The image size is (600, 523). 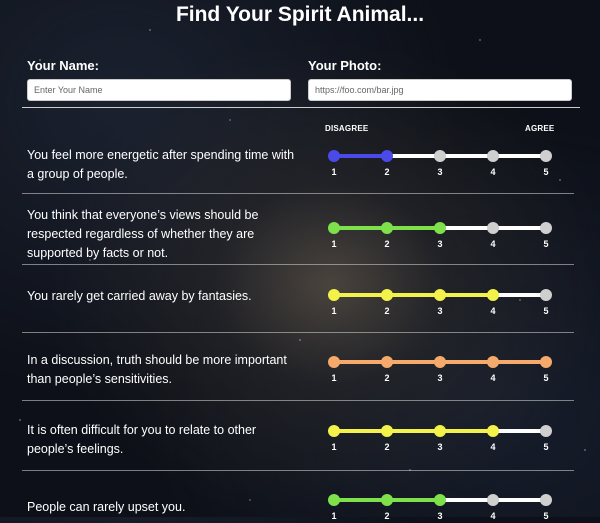 I want to click on agree-label: AGREE, so click(x=540, y=128).